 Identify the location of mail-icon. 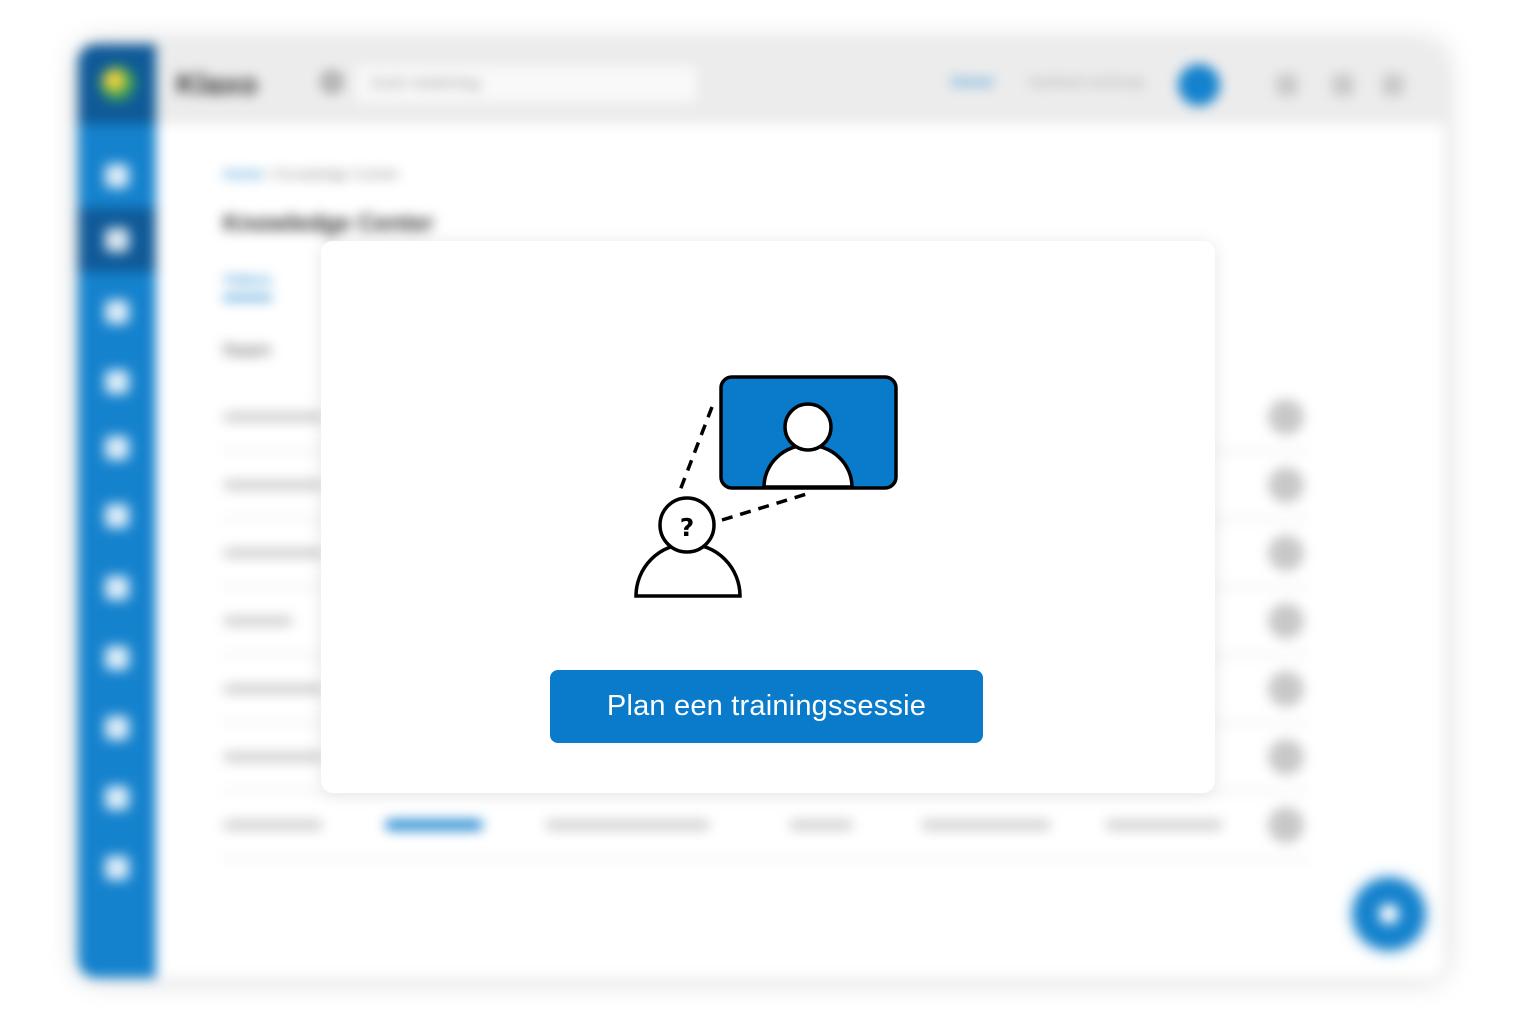
(117, 728).